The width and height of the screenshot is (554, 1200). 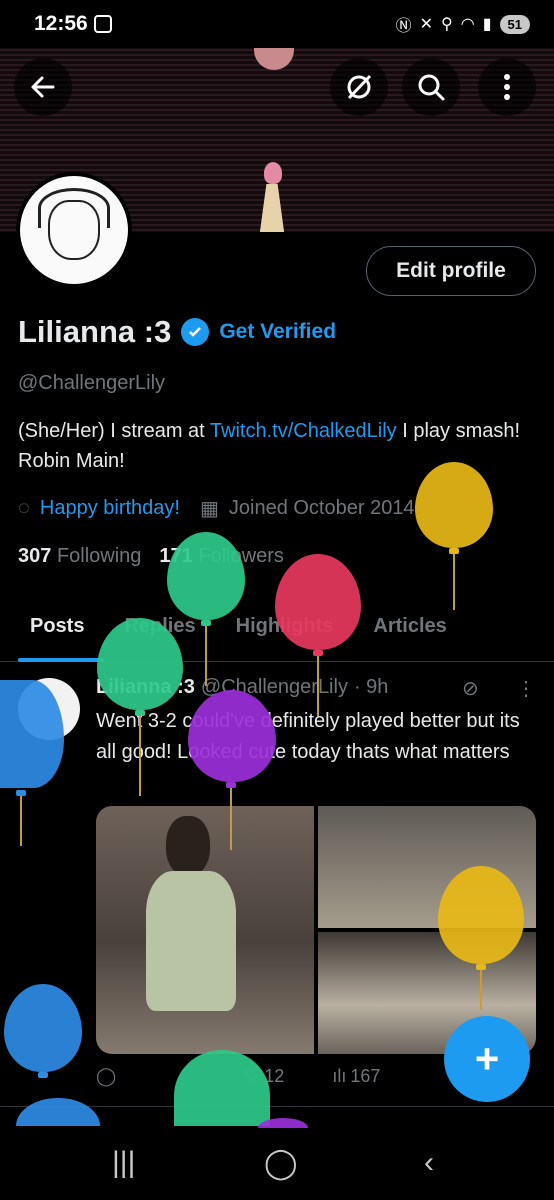 I want to click on reply-button: ◯, so click(x=106, y=1076).